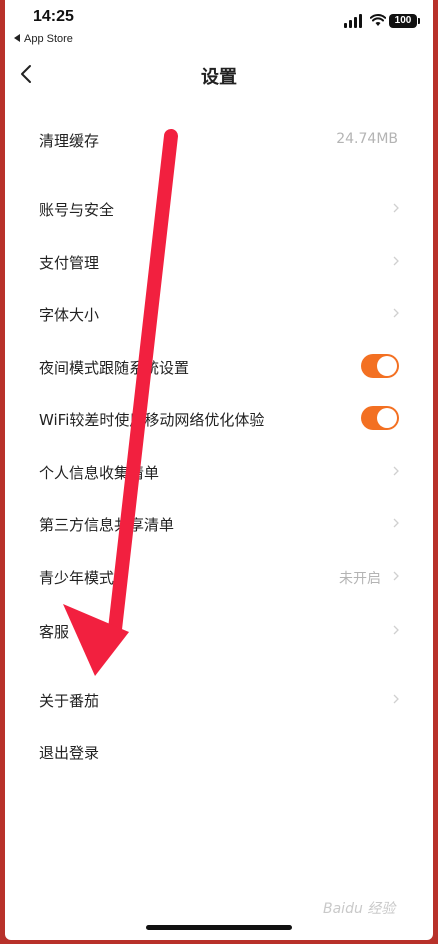 The height and width of the screenshot is (944, 438). I want to click on wifi-optimize-row: WiFi较差时使用移动网络优化体验, so click(219, 420).